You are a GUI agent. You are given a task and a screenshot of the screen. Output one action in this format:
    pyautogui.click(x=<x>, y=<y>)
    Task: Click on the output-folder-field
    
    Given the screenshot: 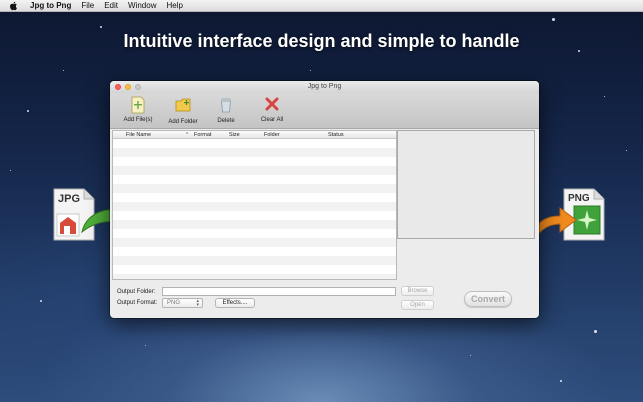 What is the action you would take?
    pyautogui.click(x=279, y=291)
    